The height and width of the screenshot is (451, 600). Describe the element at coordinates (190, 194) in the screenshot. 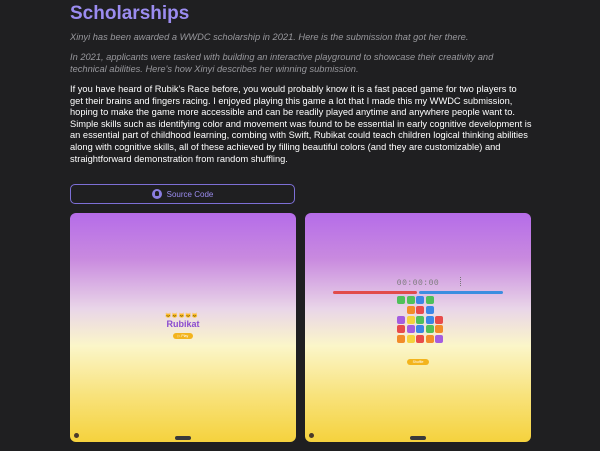

I see `source-code-label: Source Code` at that location.